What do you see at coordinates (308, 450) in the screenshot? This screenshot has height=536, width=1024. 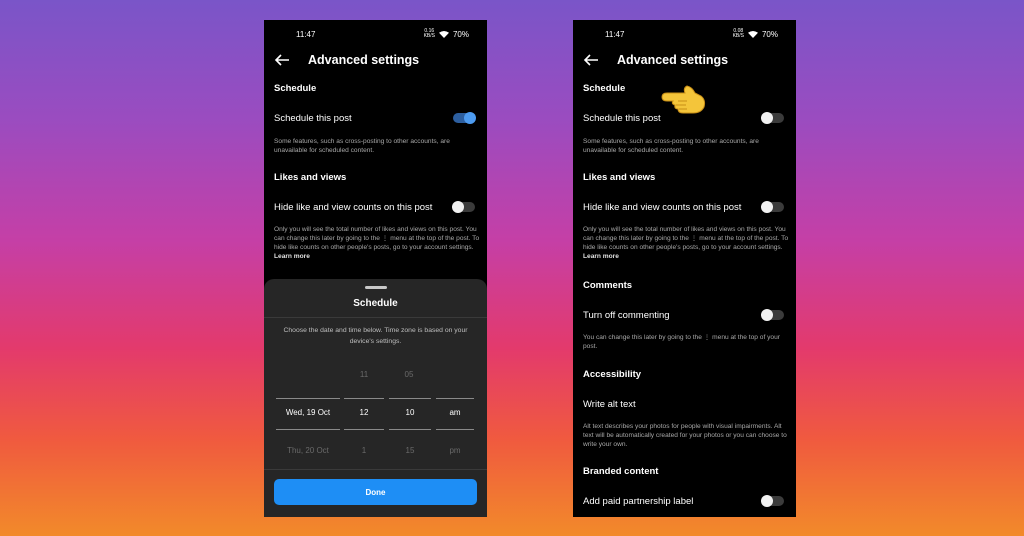 I see `picker-date-next: Thu, 20 Oct` at bounding box center [308, 450].